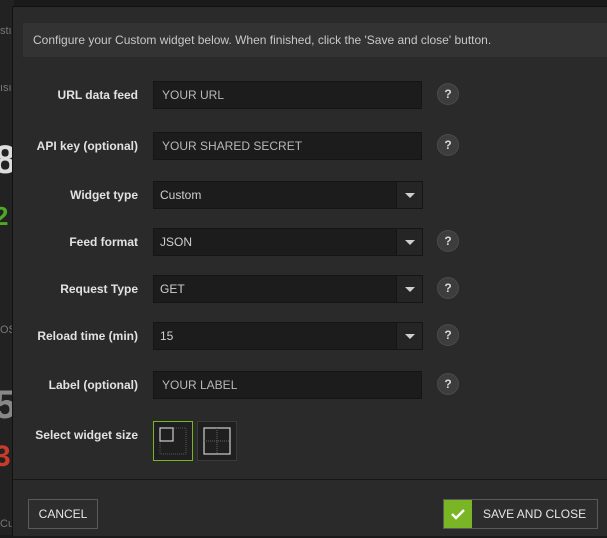 Image resolution: width=607 pixels, height=538 pixels. I want to click on request-type-row: Request Type GET ?, so click(310, 290).